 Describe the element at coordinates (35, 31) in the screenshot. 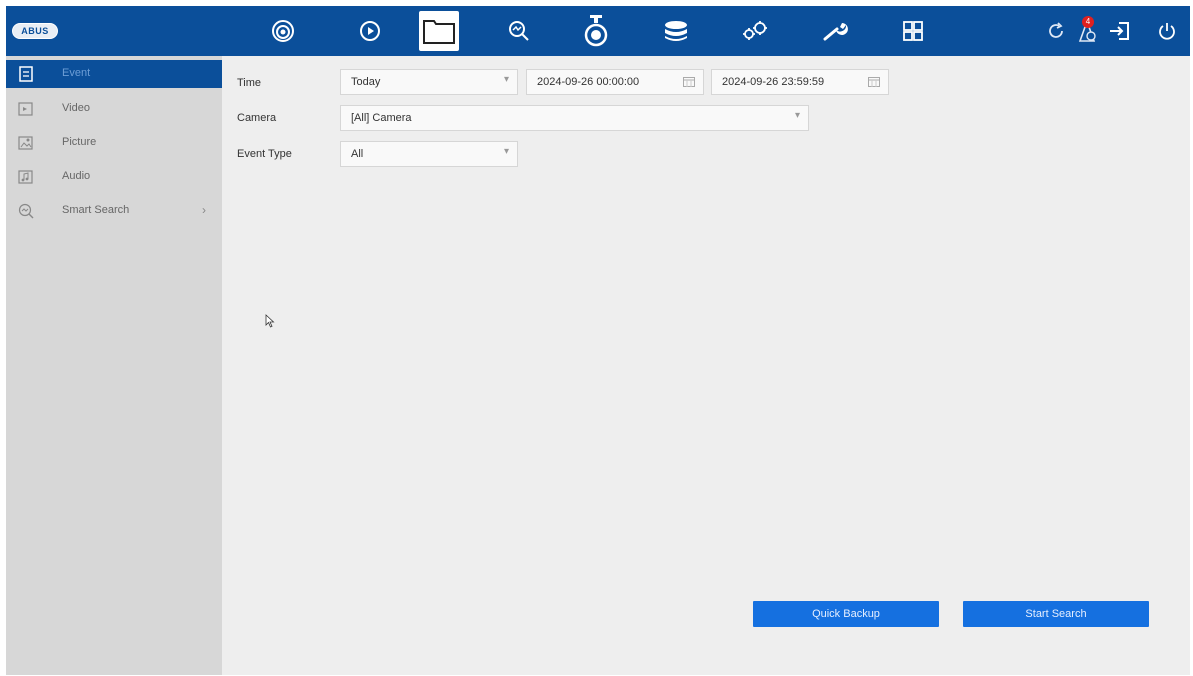

I see `abus-logo: ABUS` at that location.